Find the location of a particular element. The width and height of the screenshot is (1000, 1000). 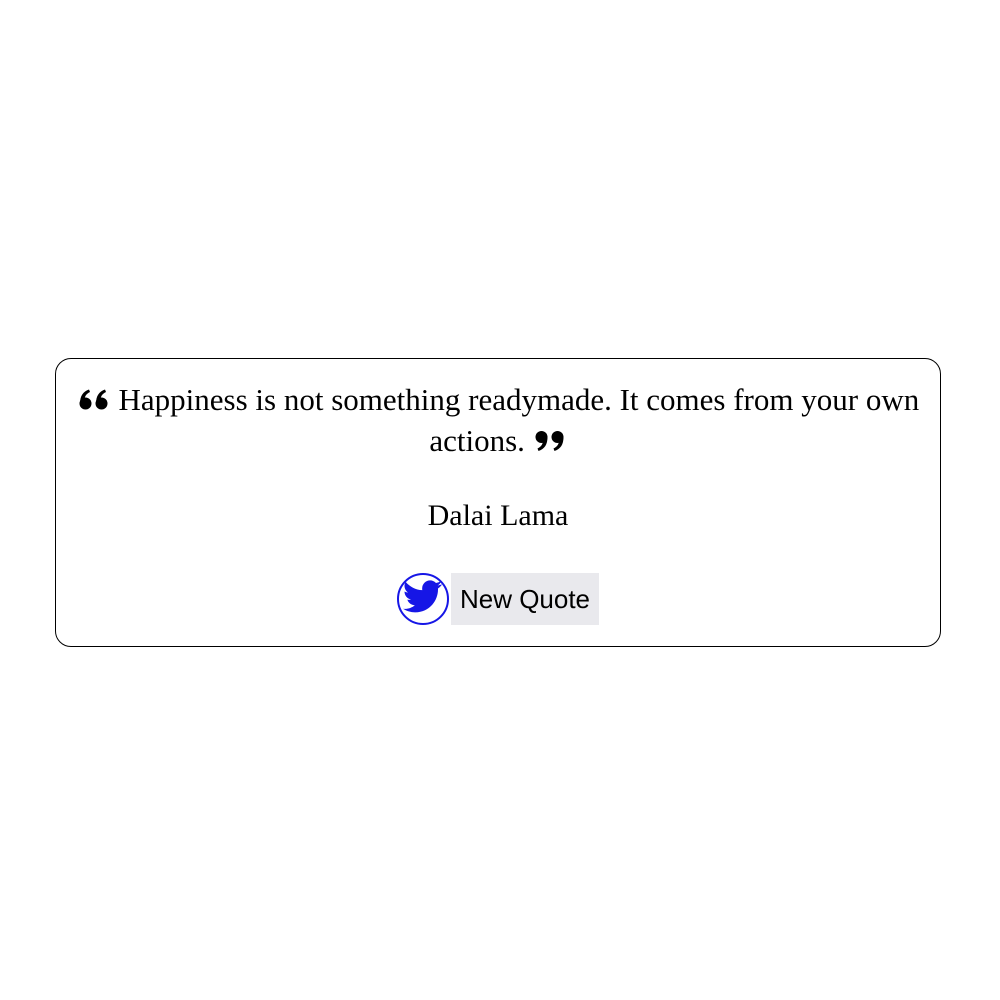

tweet-quote-button is located at coordinates (422, 599).